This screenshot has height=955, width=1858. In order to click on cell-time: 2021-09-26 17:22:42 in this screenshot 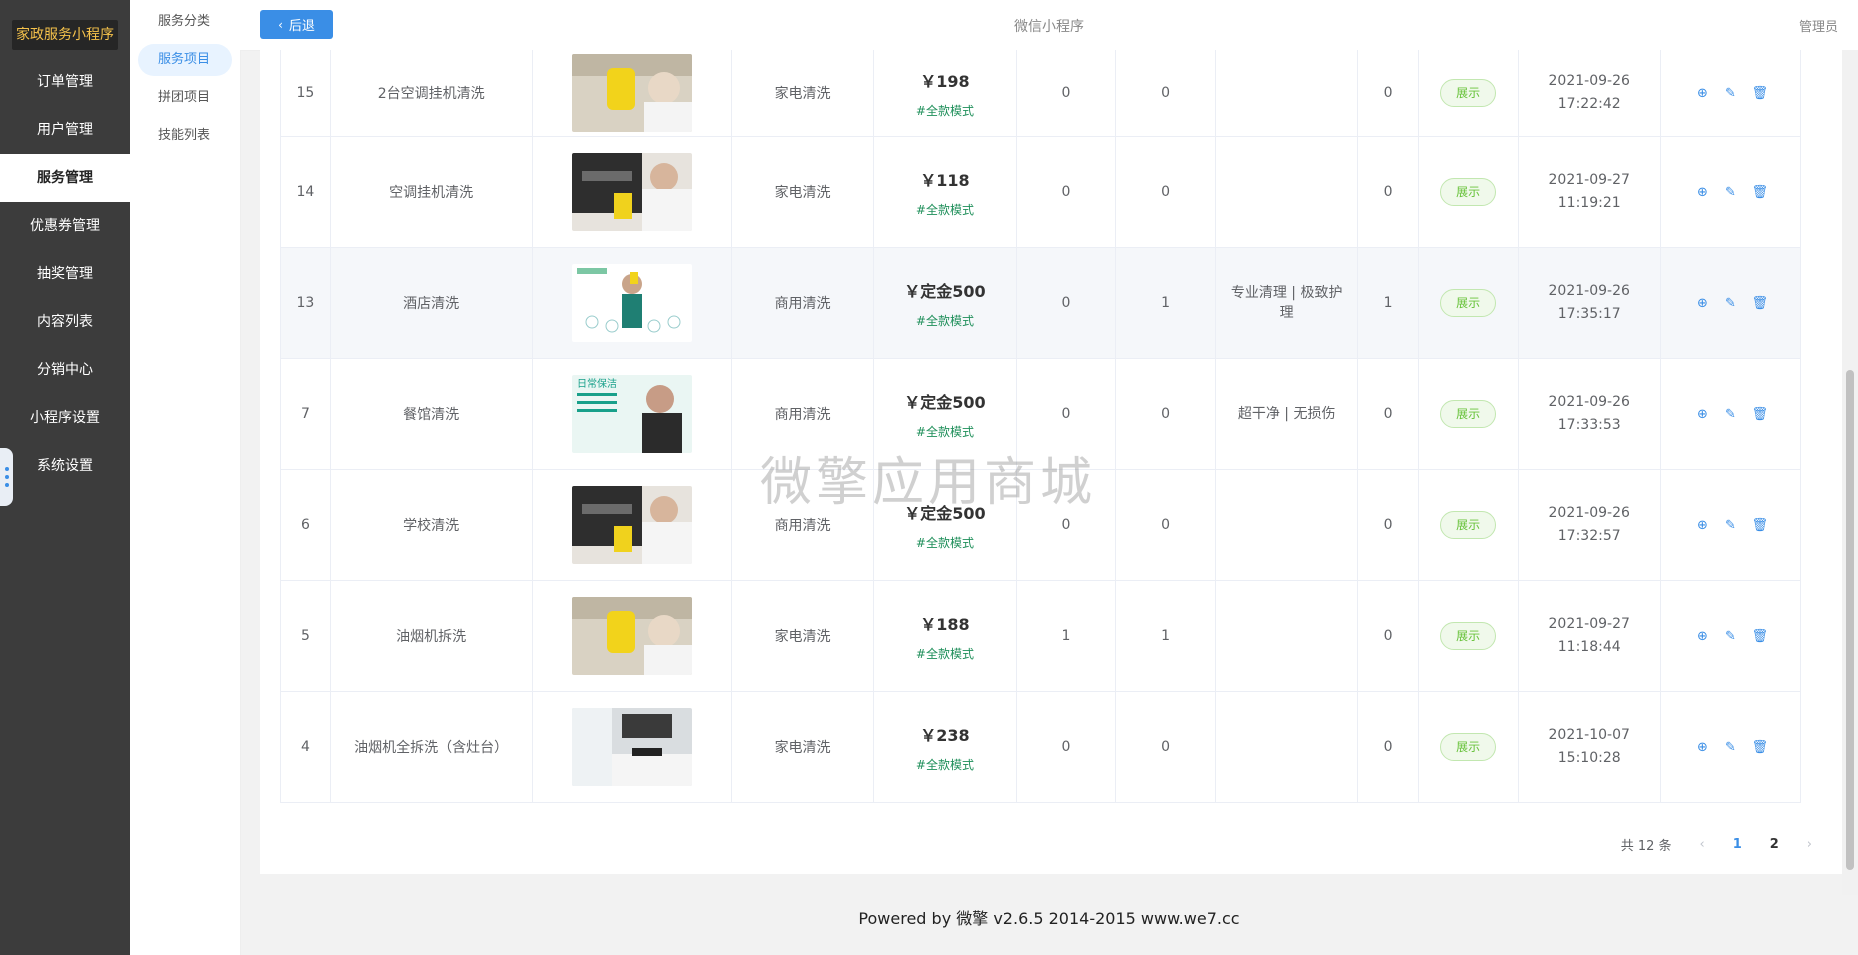, I will do `click(1589, 93)`.